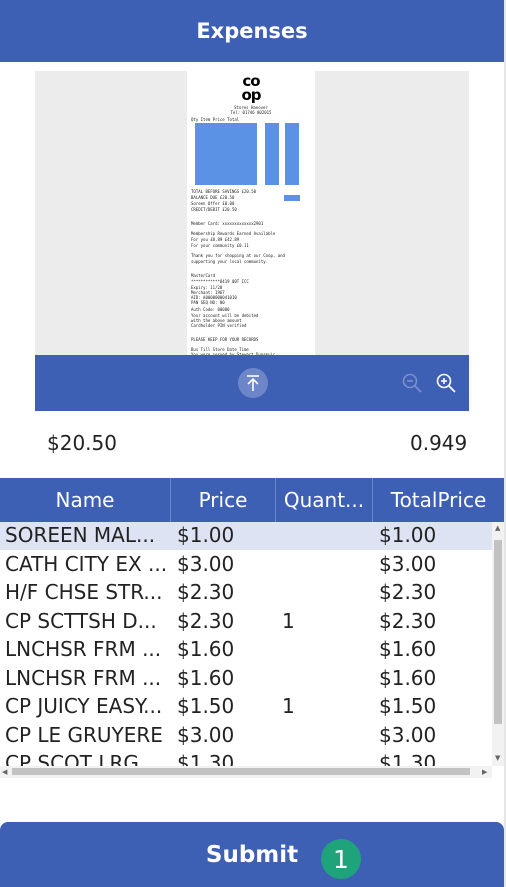 The width and height of the screenshot is (506, 887). What do you see at coordinates (439, 443) in the screenshot?
I see `confidence-score: 0.949` at bounding box center [439, 443].